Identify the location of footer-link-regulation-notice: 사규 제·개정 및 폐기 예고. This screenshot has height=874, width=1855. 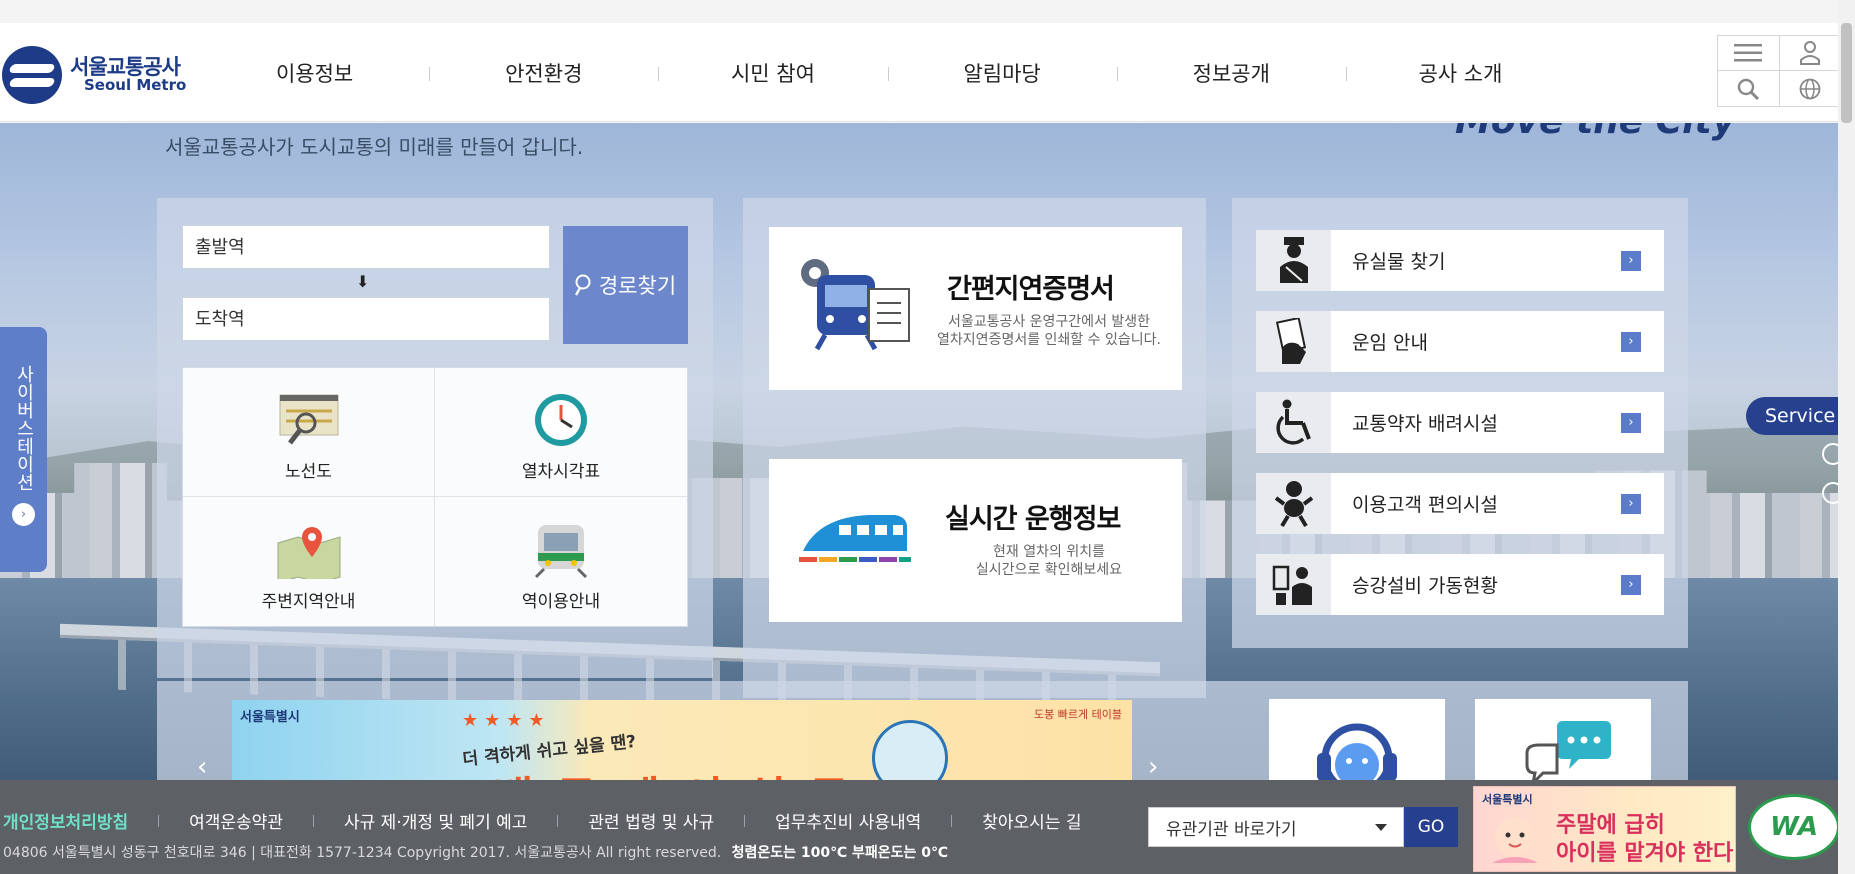
(435, 820).